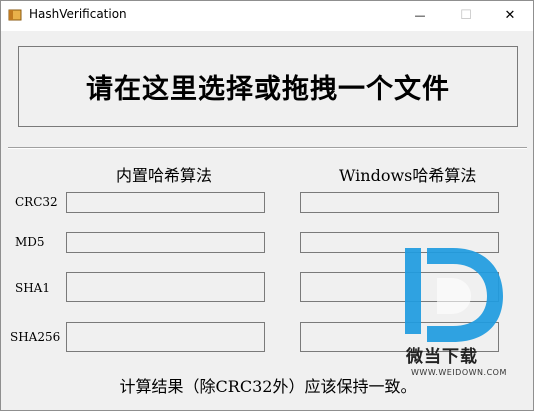 This screenshot has width=534, height=411. What do you see at coordinates (30, 242) in the screenshot?
I see `md5-label: MD5` at bounding box center [30, 242].